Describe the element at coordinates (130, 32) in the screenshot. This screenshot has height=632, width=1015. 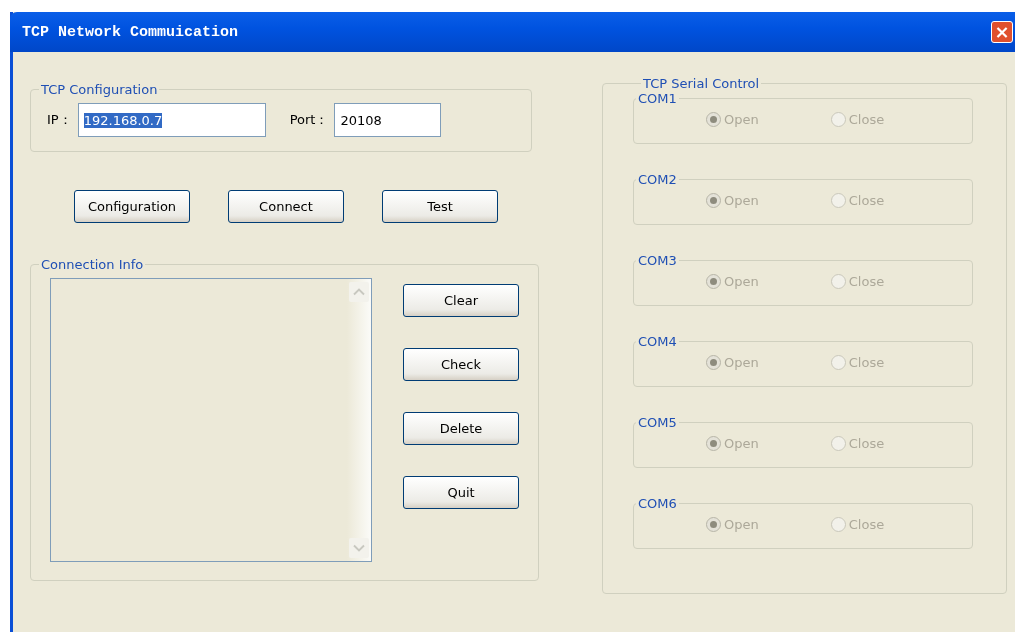
I see `window-title: TCP Network Commuication` at that location.